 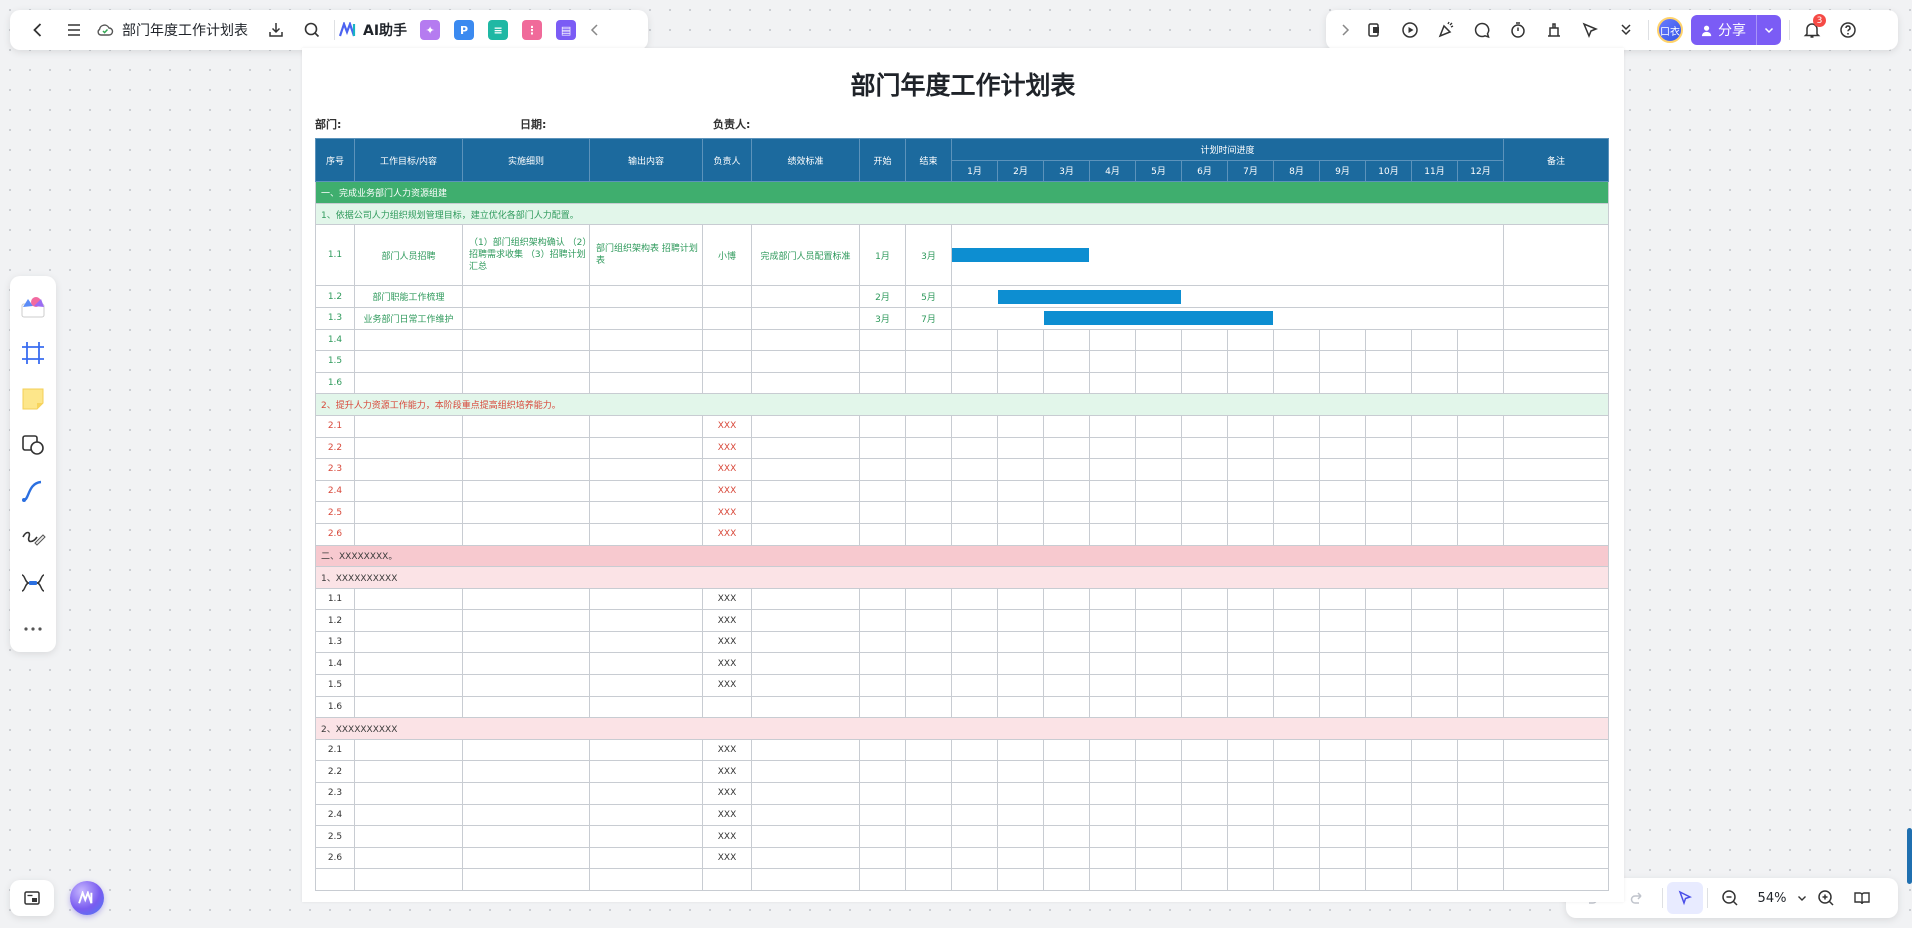 I want to click on sheet-title: 部门年度工作计划表, so click(x=963, y=84).